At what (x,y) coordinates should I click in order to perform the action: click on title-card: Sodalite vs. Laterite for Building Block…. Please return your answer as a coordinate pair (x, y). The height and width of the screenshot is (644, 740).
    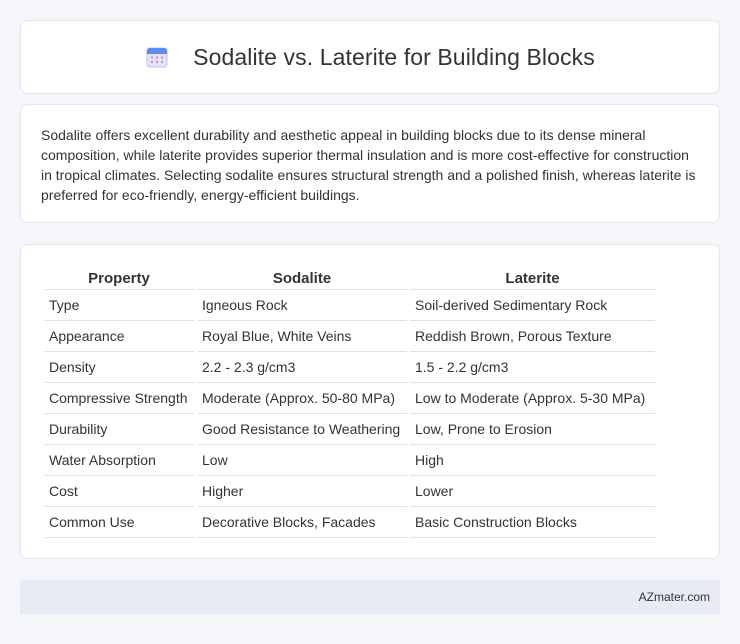
    Looking at the image, I should click on (370, 57).